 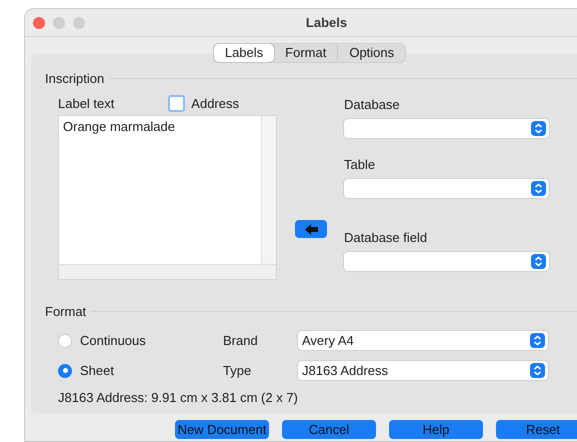 I want to click on left-arrow-icon, so click(x=311, y=229).